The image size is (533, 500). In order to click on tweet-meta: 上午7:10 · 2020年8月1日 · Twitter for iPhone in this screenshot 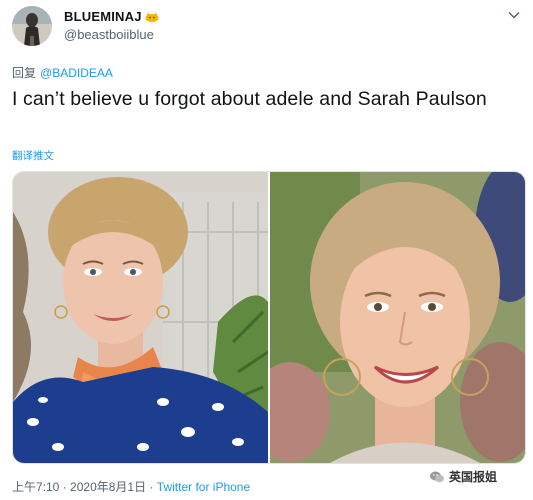, I will do `click(131, 486)`.